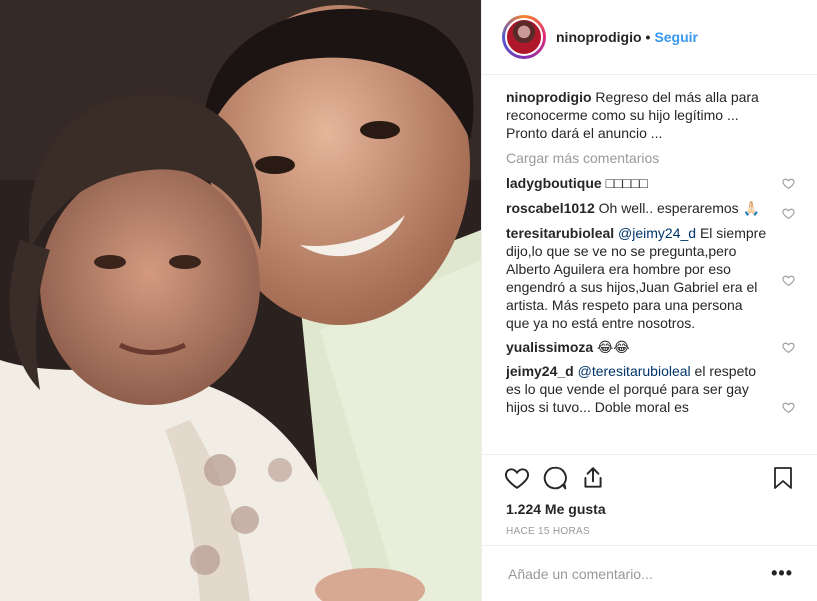  What do you see at coordinates (560, 233) in the screenshot?
I see `comment-username: teresitarubioleal` at bounding box center [560, 233].